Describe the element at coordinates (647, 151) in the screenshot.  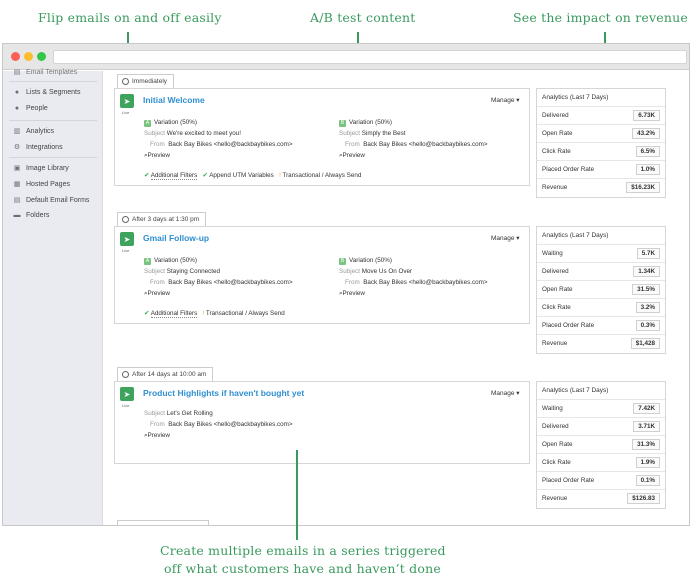
I see `metric-value: 6.5%` at that location.